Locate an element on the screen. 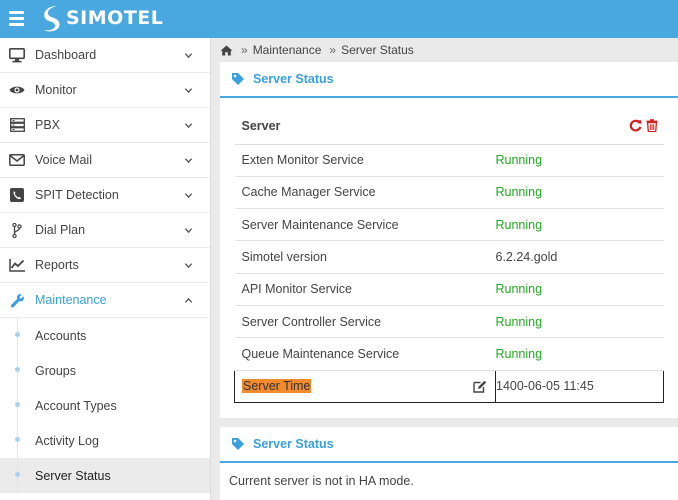 This screenshot has height=500, width=678. table-row: API Monitor Service Running is located at coordinates (449, 289).